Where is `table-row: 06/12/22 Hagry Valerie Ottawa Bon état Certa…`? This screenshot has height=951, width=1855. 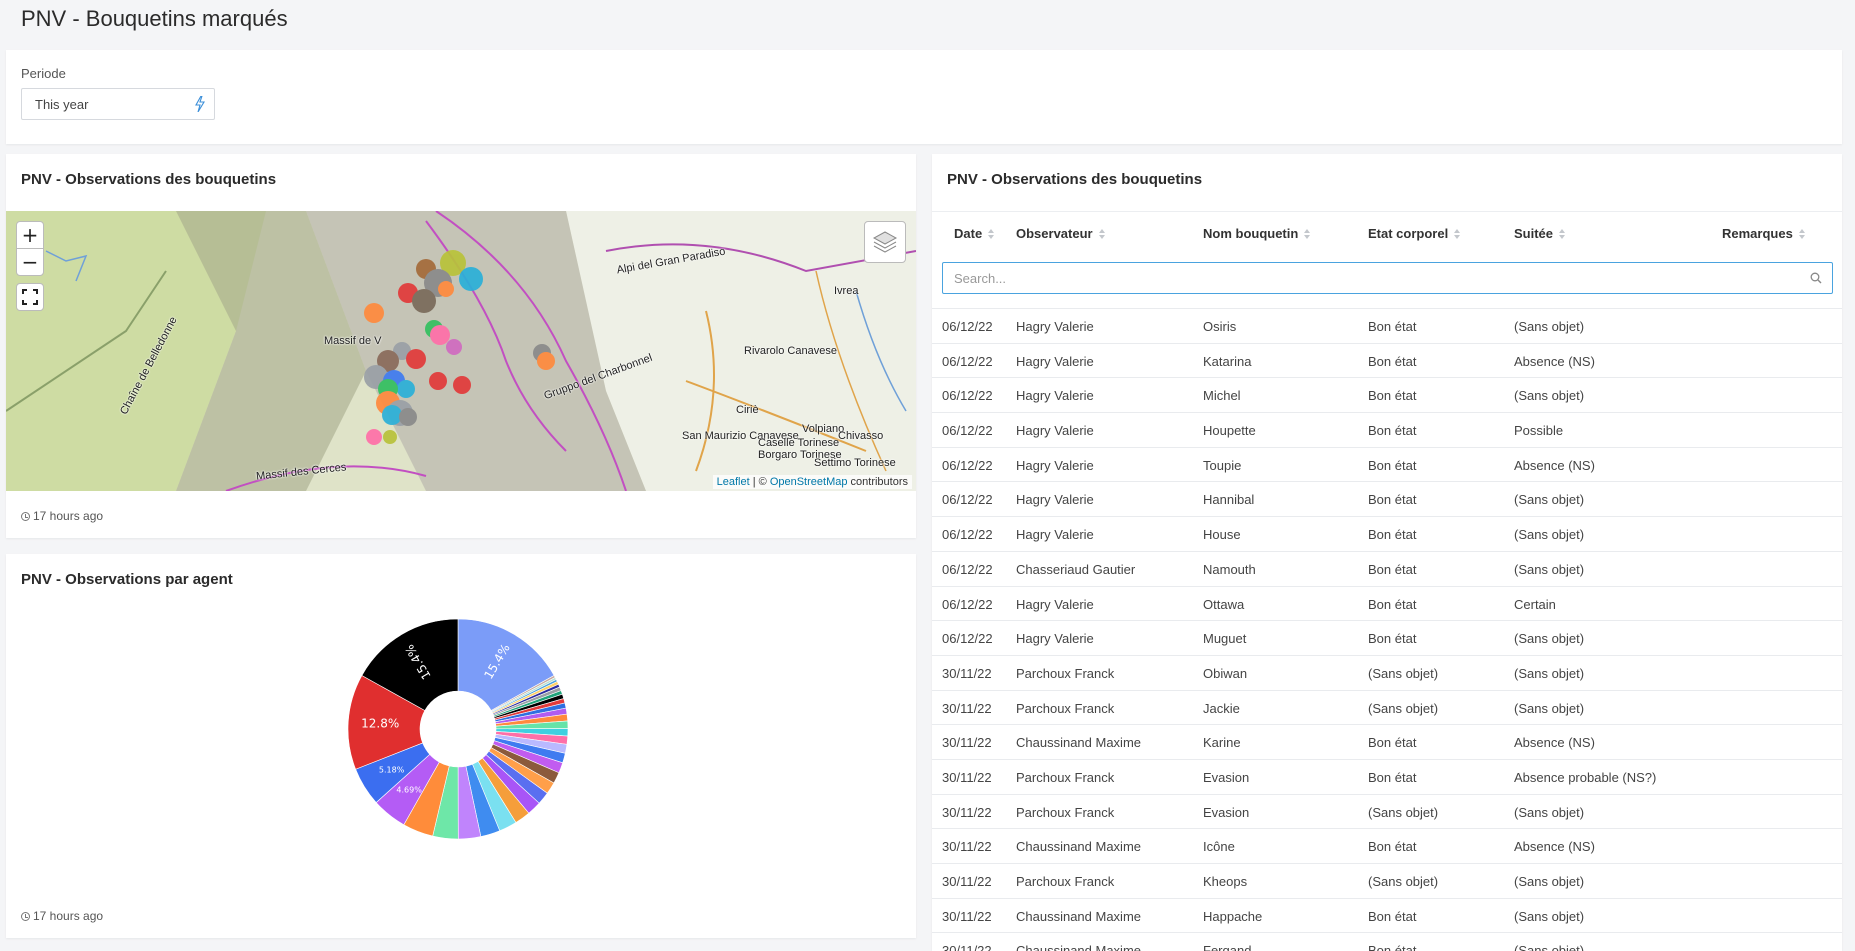
table-row: 06/12/22 Hagry Valerie Ottawa Bon état Certa… is located at coordinates (1387, 603).